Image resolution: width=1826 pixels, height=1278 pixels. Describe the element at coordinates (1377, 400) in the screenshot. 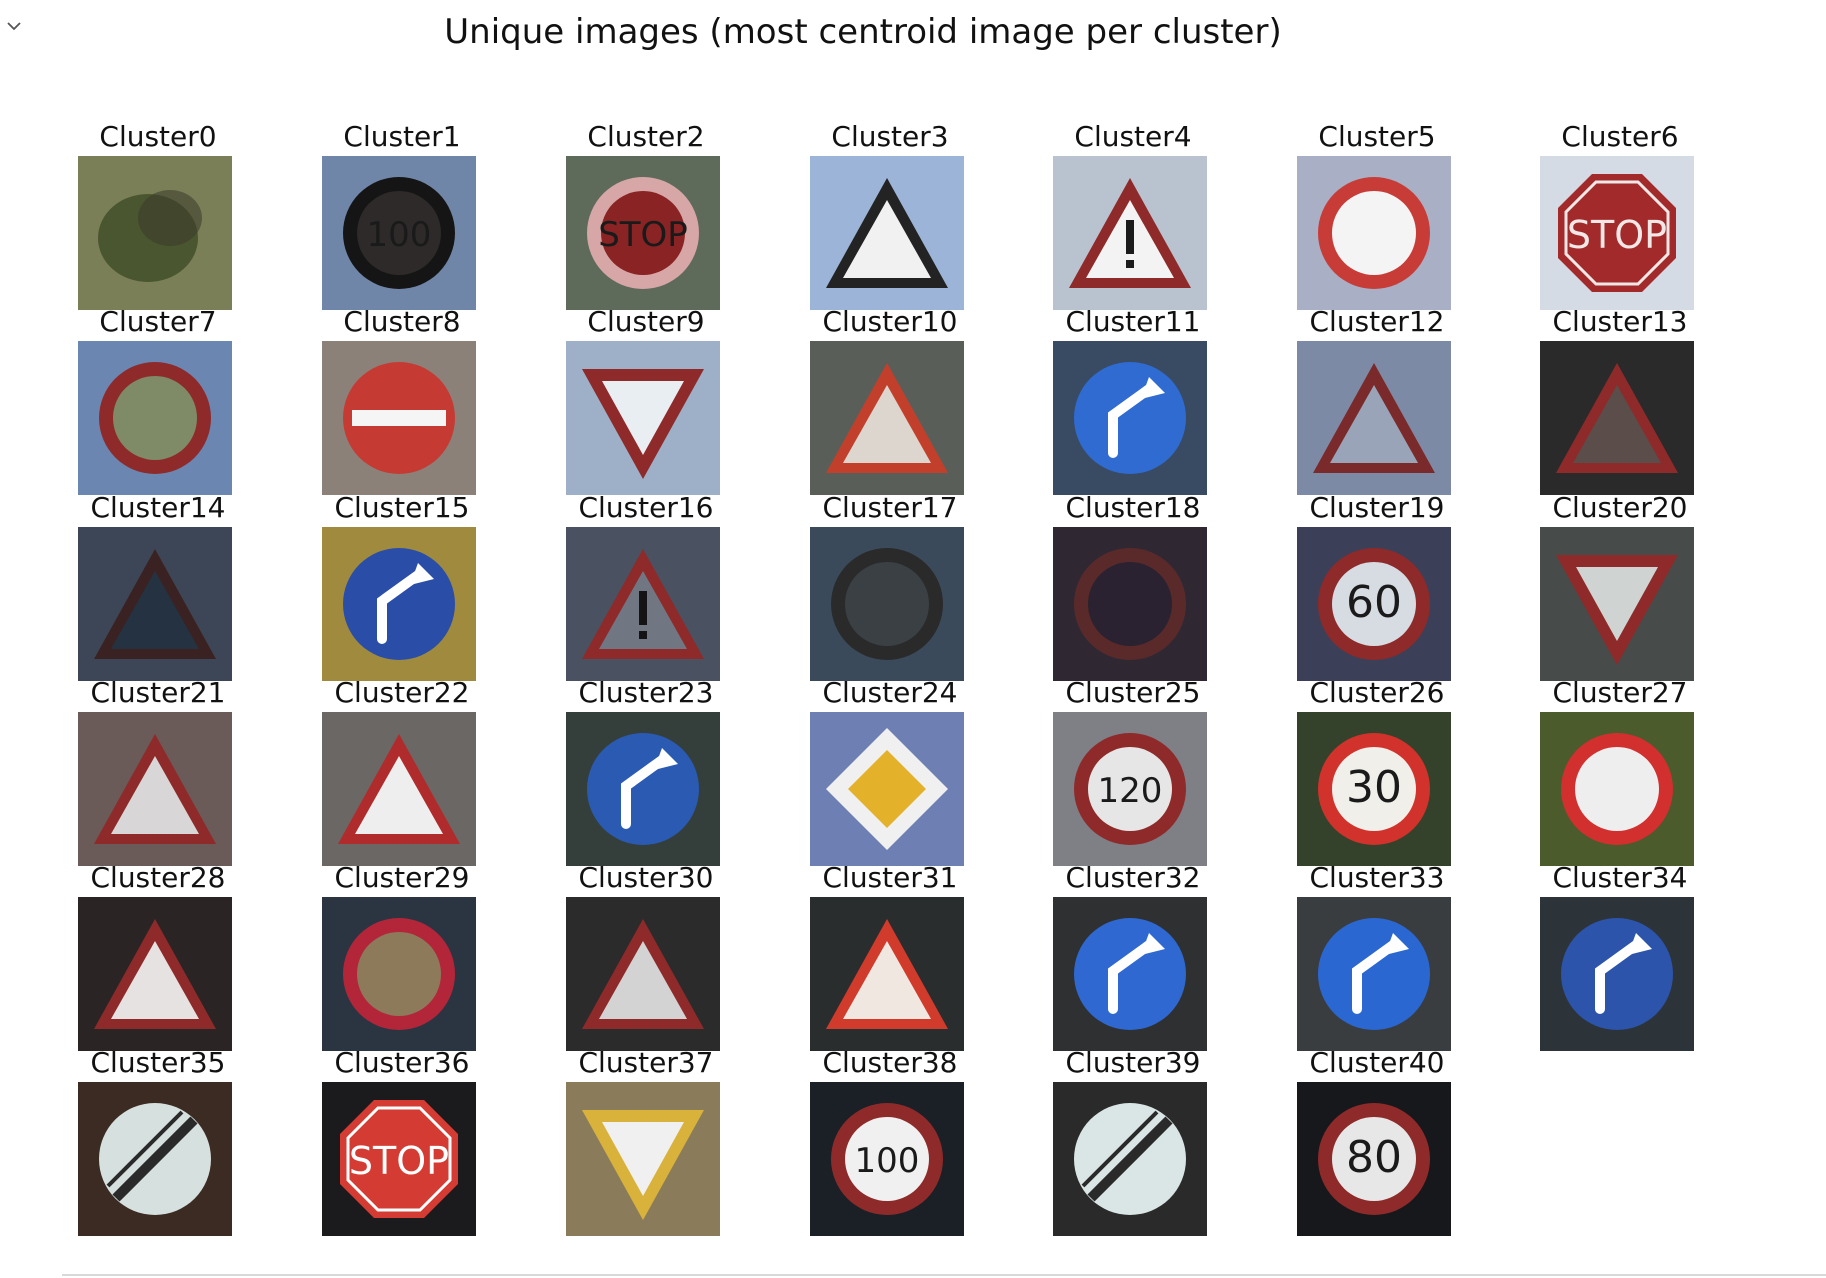

I see `cluster-cell: Cluster12` at that location.